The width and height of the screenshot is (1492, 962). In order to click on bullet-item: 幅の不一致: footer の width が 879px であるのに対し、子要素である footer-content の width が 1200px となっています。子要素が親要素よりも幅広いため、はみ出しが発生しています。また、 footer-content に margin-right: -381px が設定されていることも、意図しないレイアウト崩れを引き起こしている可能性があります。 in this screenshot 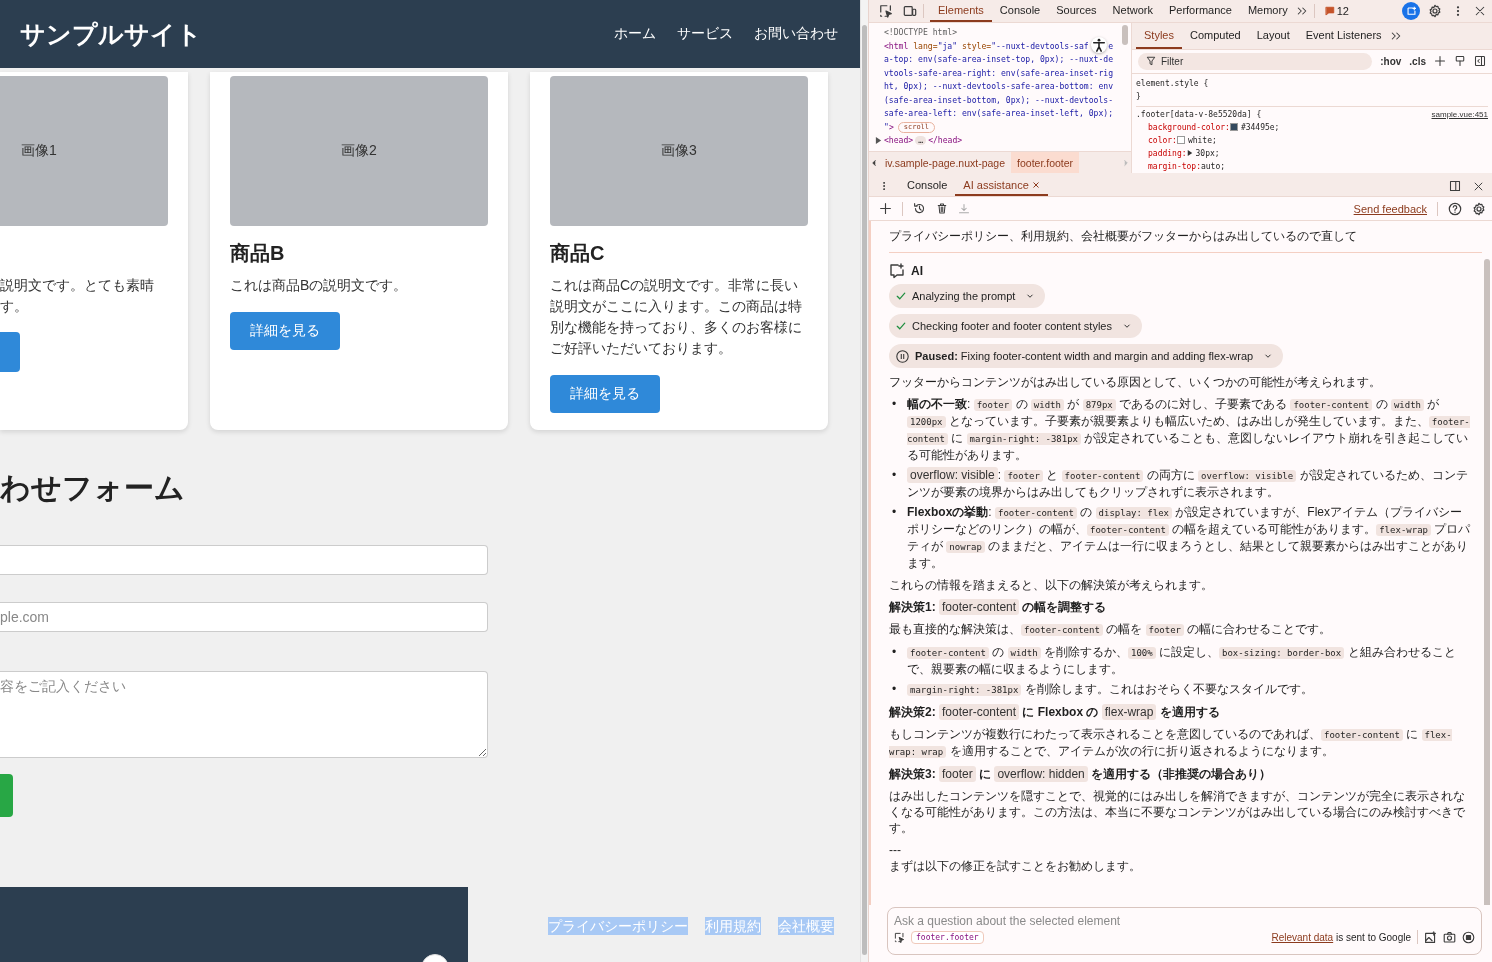, I will do `click(1189, 429)`.